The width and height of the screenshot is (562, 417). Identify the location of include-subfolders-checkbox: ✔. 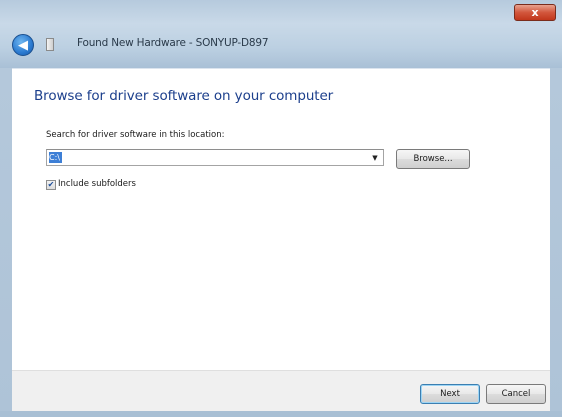
(51, 185).